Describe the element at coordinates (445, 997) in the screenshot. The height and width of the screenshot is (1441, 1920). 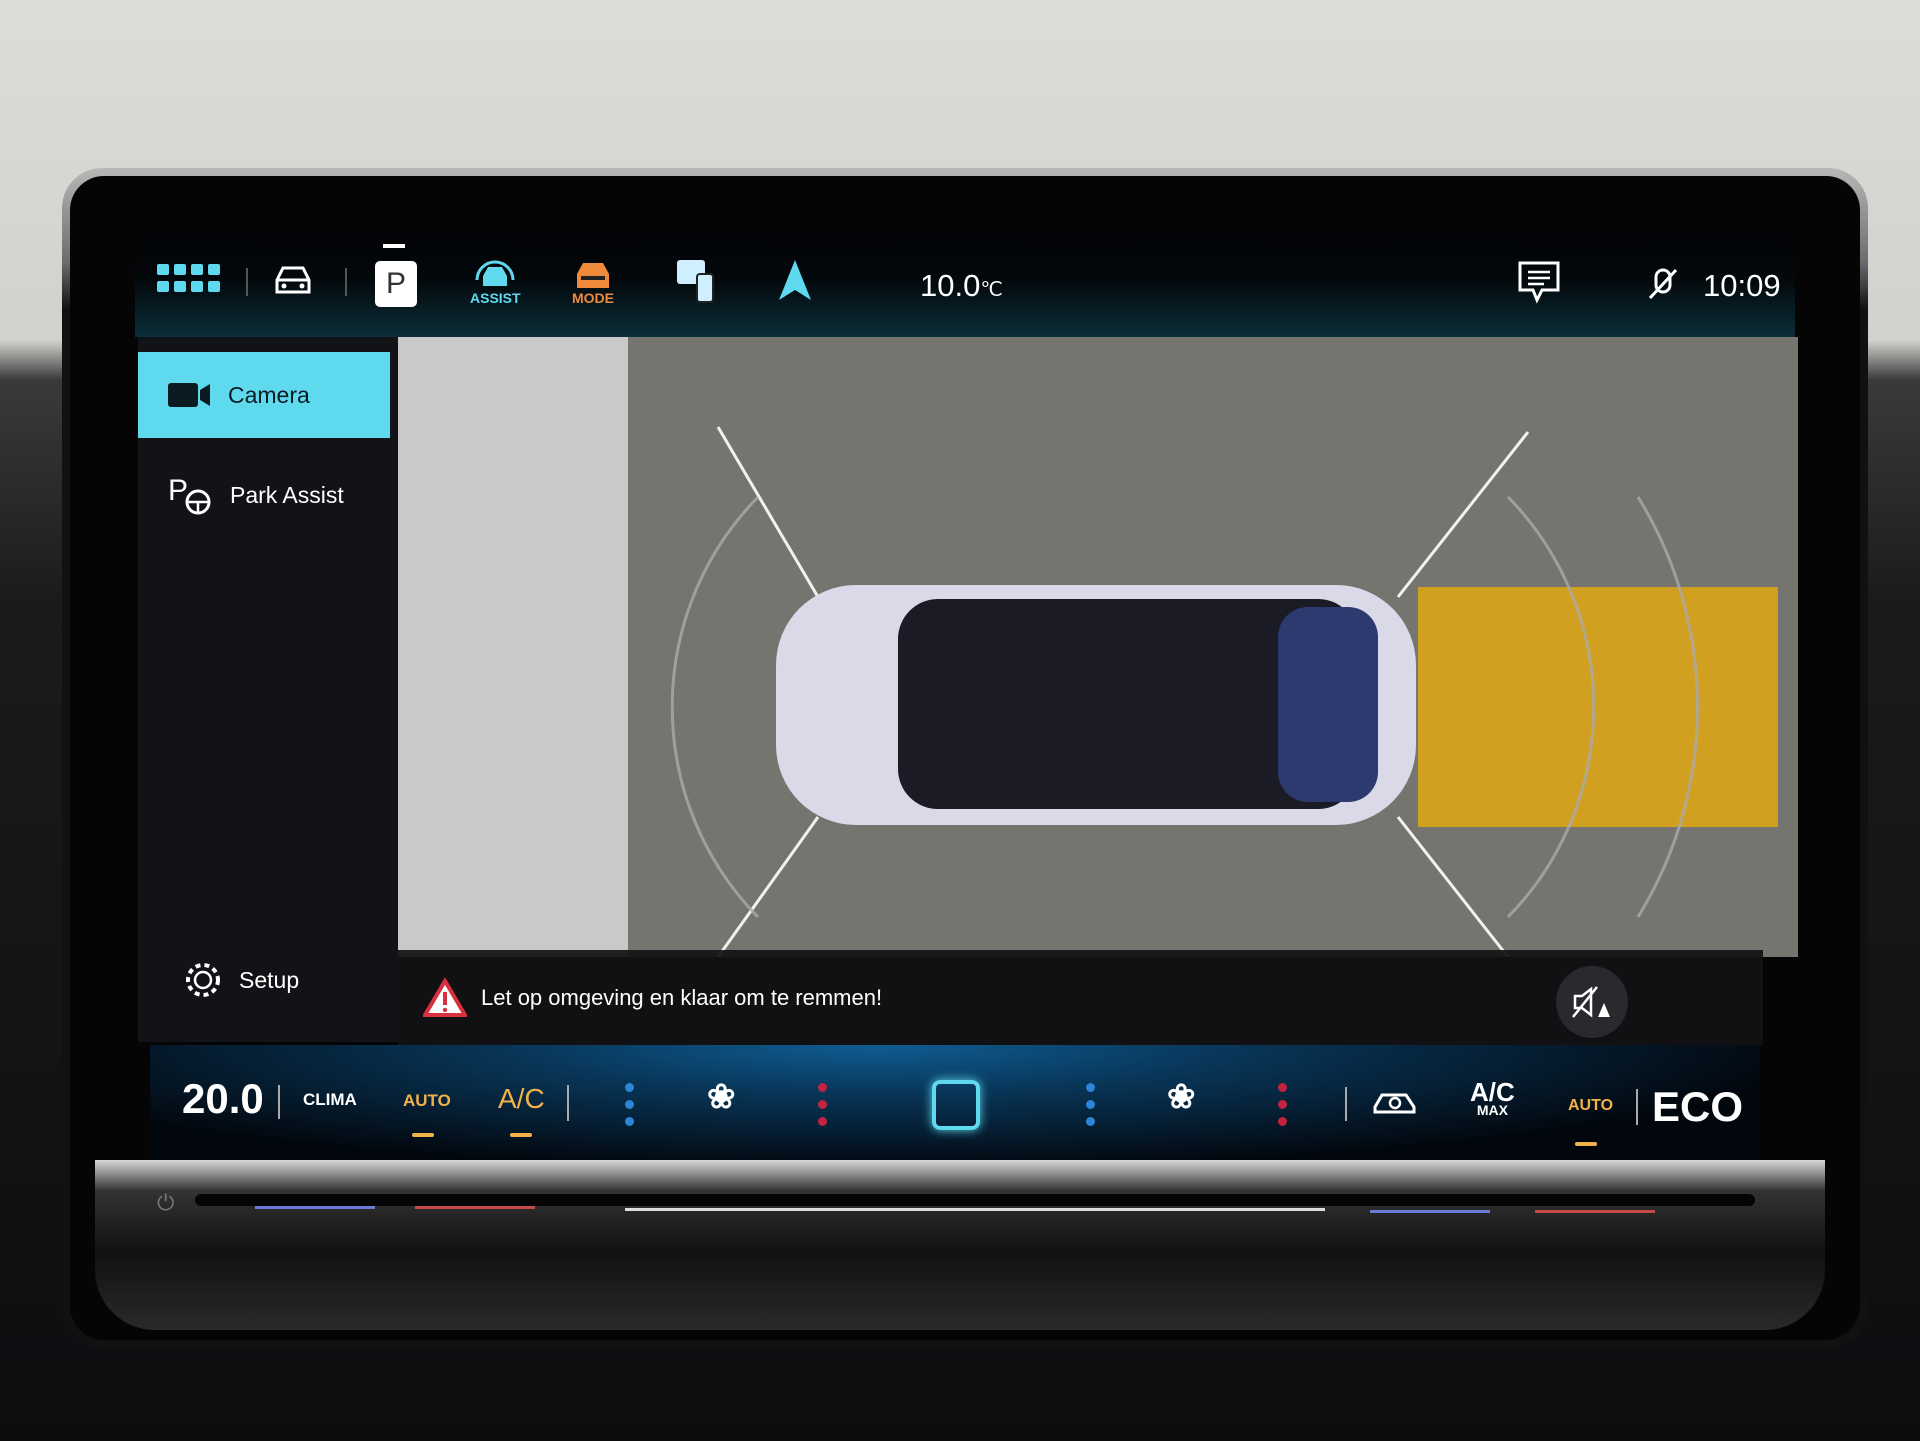
I see `warning-triangle-icon` at that location.